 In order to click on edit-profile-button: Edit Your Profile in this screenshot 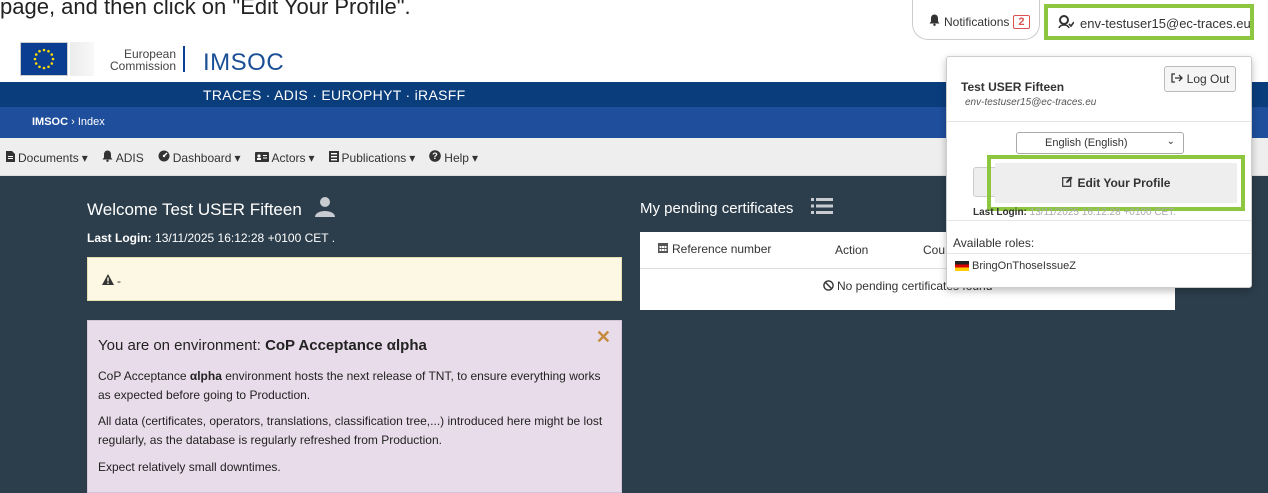, I will do `click(1116, 183)`.